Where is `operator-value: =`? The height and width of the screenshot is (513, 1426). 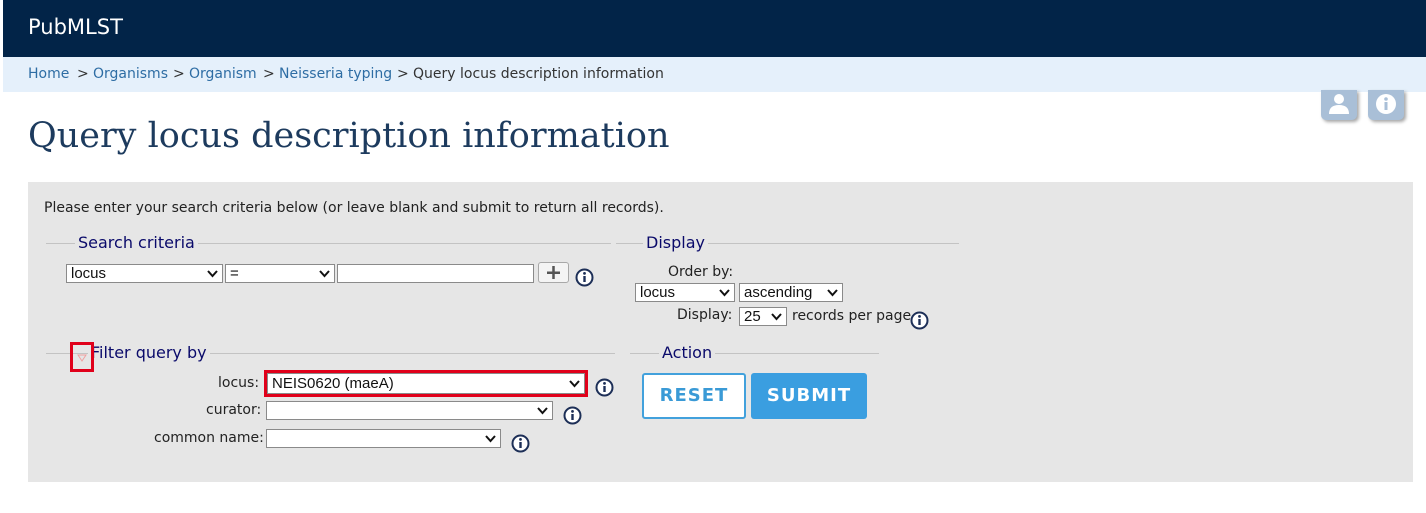 operator-value: = is located at coordinates (234, 273).